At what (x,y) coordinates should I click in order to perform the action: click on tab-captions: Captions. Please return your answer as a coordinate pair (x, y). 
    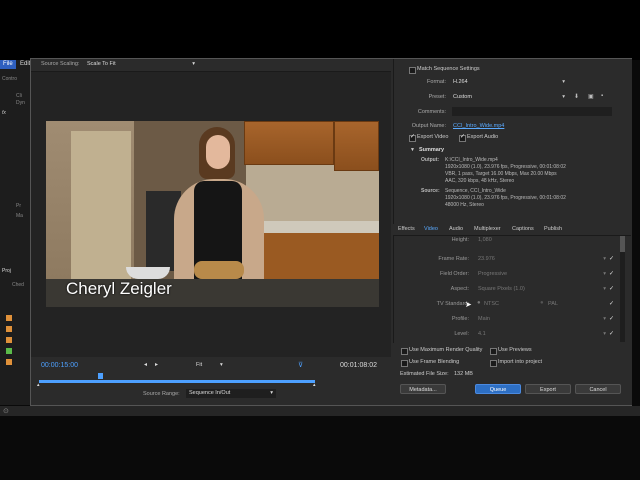
    Looking at the image, I should click on (523, 229).